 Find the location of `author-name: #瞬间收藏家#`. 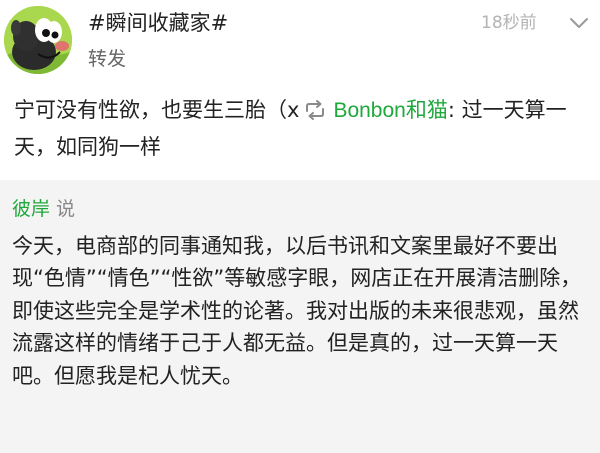

author-name: #瞬间收藏家# is located at coordinates (158, 23).